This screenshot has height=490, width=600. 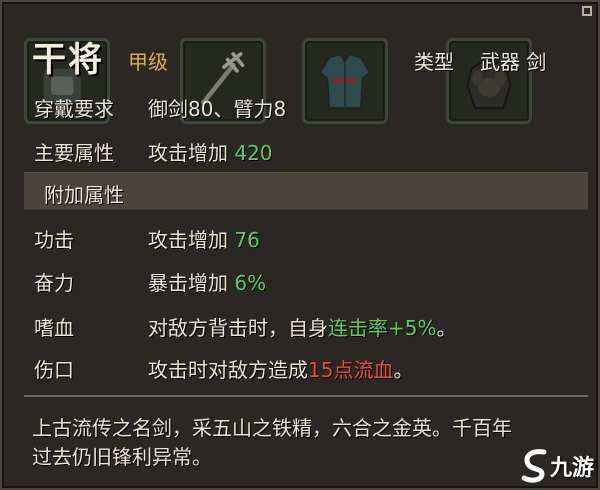 I want to click on extra-attribute-text: 对敌方背击时，自身, so click(x=238, y=328).